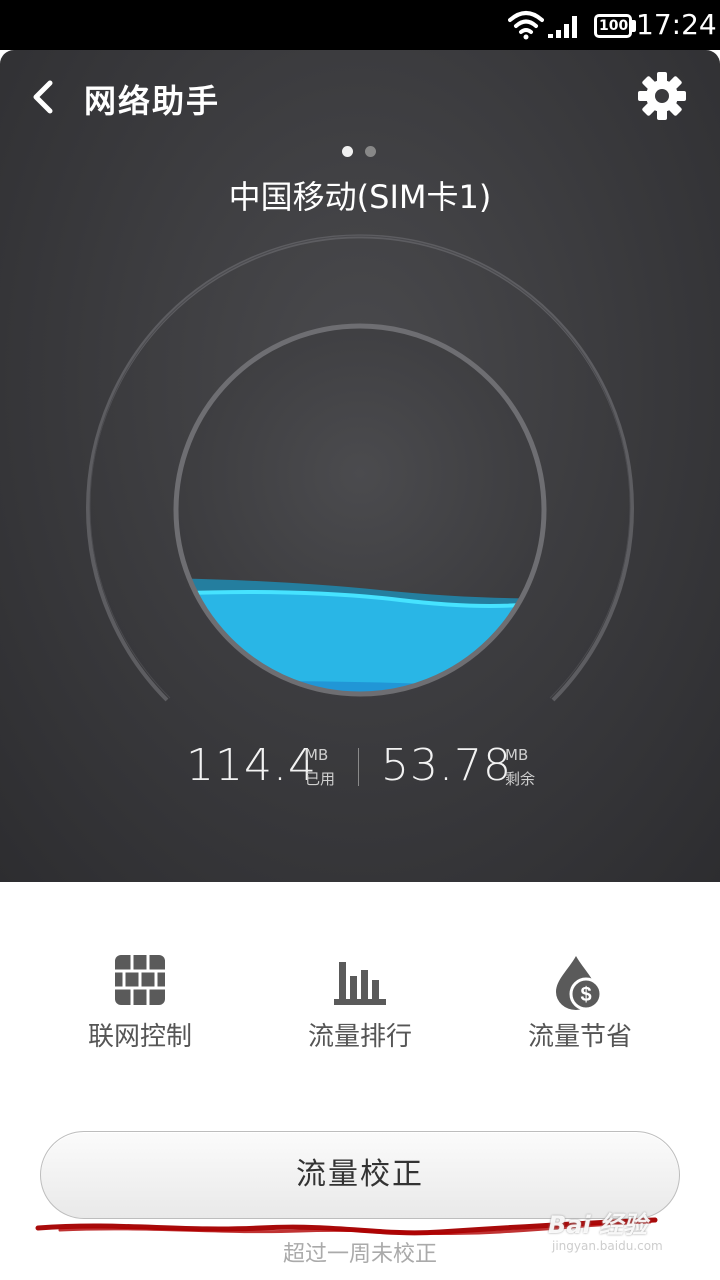 The width and height of the screenshot is (720, 1280). I want to click on usage-summary: 114.4 MB 已用 53.78 MB 剩余, so click(360, 770).